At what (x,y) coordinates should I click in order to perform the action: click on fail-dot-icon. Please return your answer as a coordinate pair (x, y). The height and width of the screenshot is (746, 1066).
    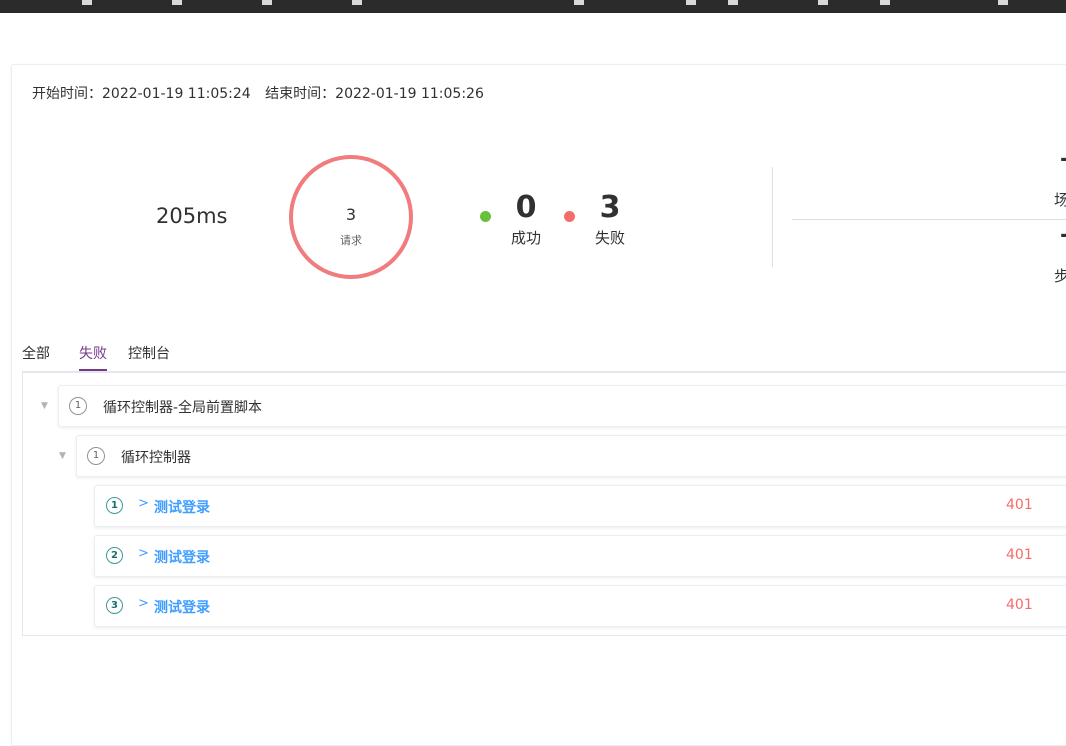
    Looking at the image, I should click on (569, 216).